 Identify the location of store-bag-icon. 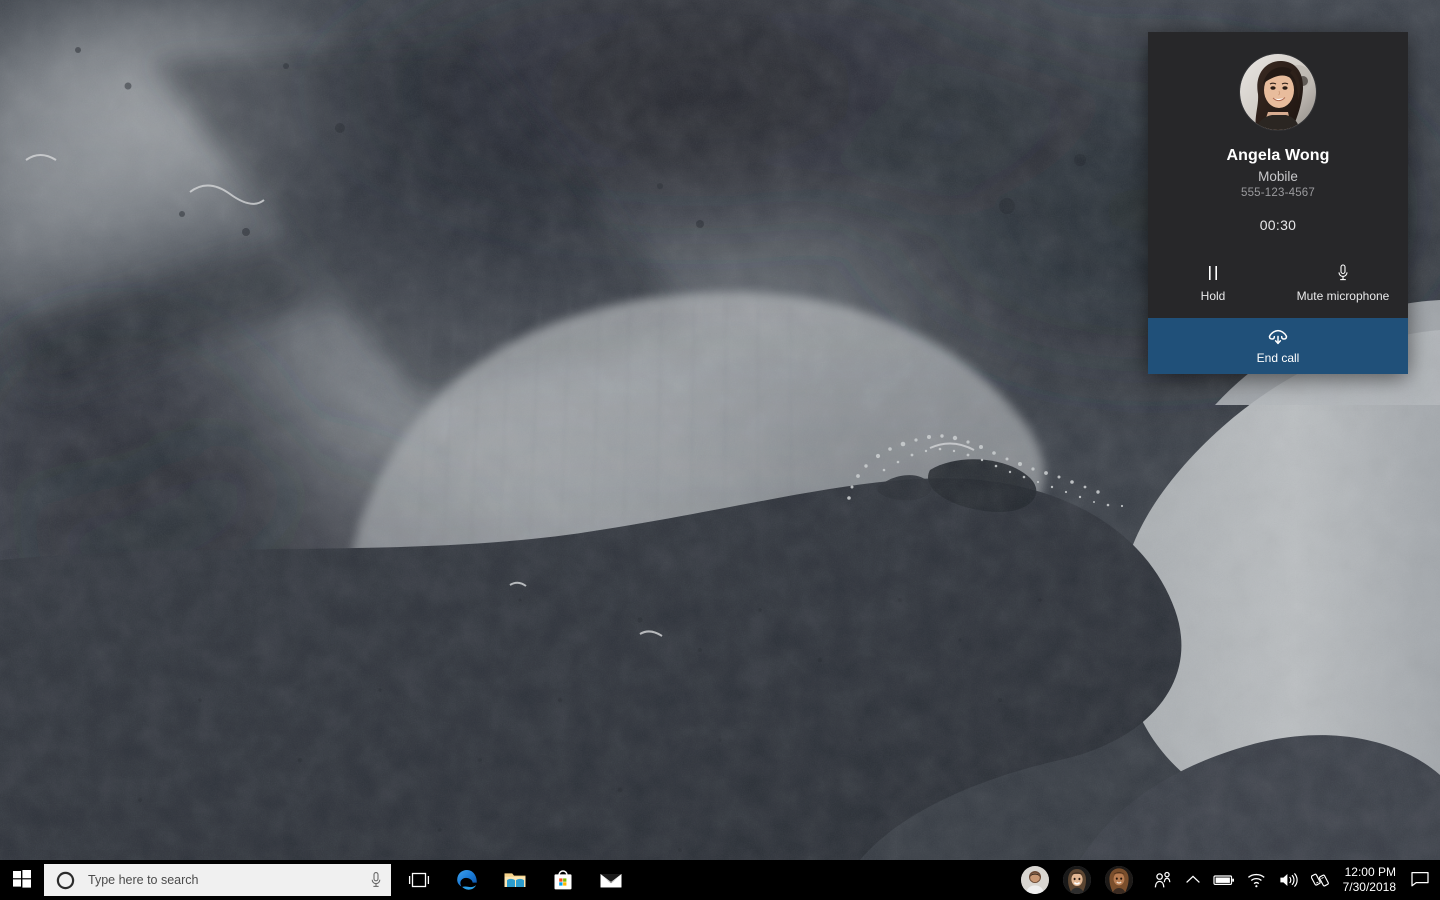
(563, 880).